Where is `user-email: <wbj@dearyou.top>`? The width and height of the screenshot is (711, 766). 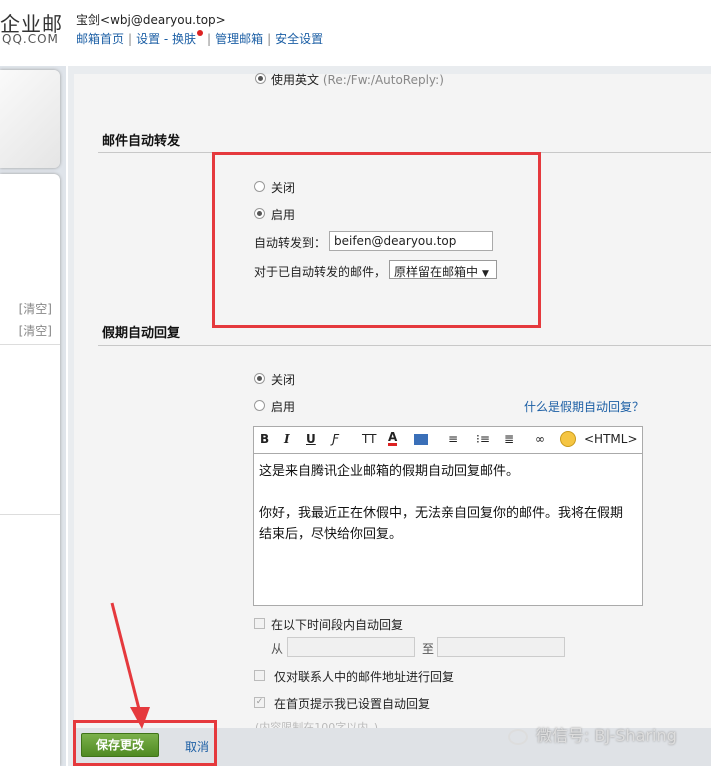 user-email: <wbj@dearyou.top> is located at coordinates (163, 20).